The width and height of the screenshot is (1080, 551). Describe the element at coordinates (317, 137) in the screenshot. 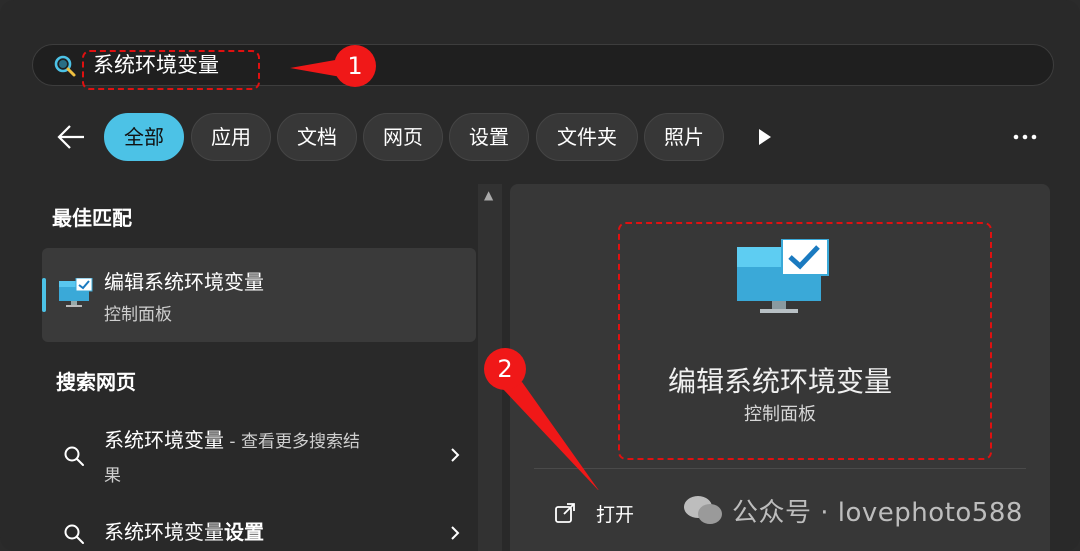

I see `filter-documents: 文档` at that location.